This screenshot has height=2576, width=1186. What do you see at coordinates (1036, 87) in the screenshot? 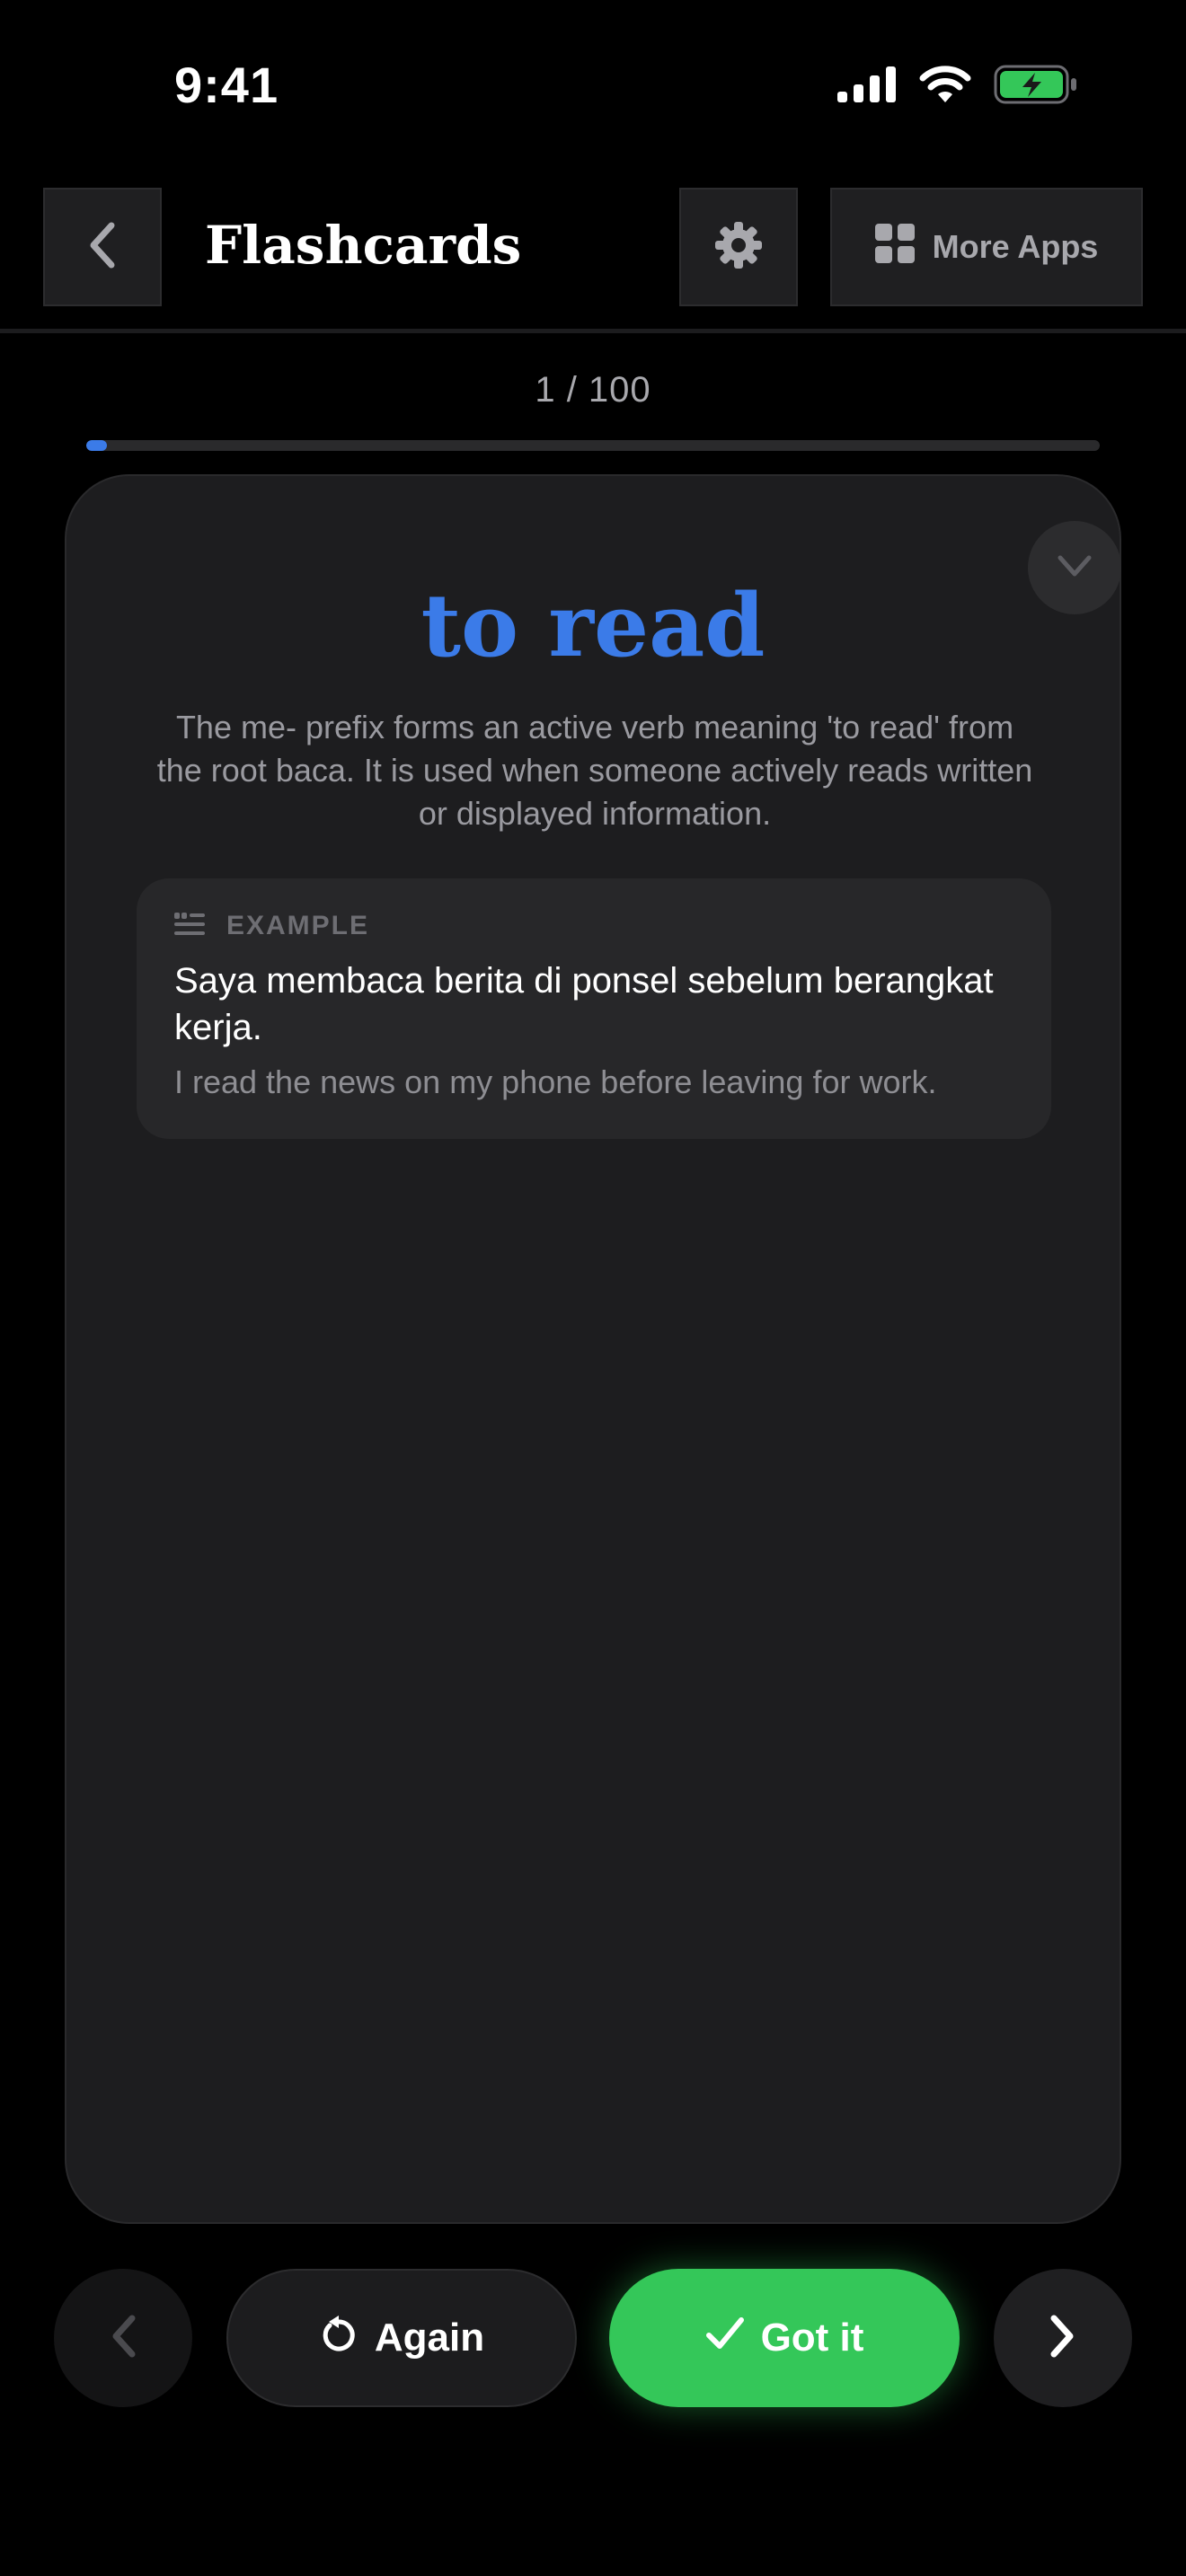
I see `battery-charging-icon` at bounding box center [1036, 87].